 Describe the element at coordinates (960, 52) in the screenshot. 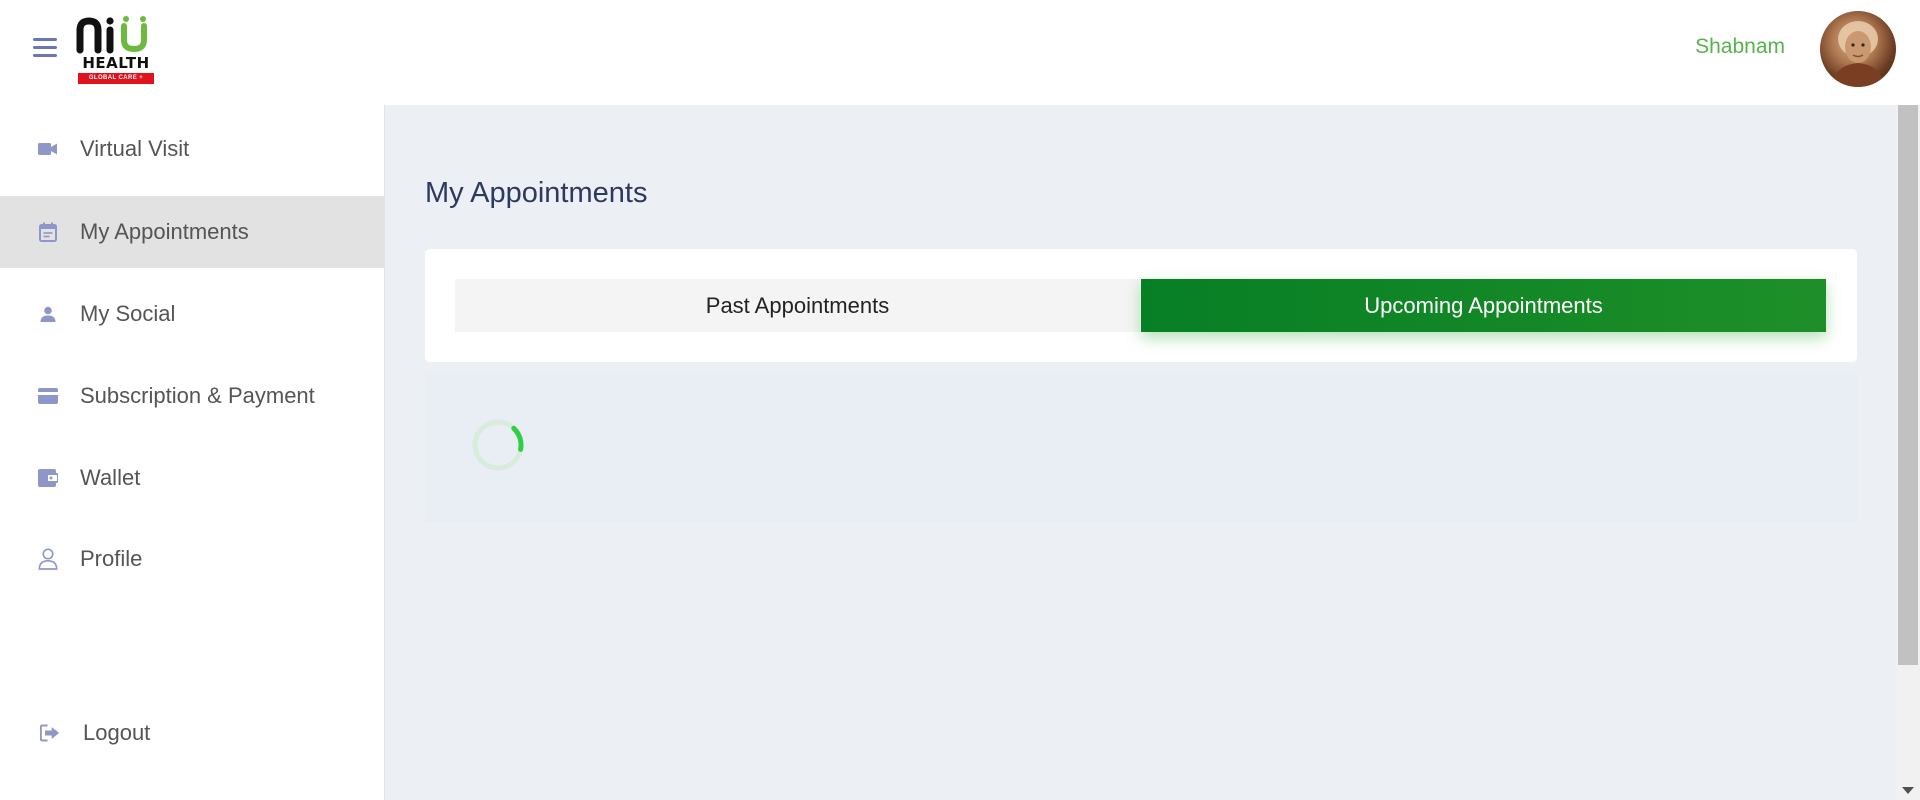

I see `top-header: HEALTH GLOBAL CARE + Shabnam` at that location.